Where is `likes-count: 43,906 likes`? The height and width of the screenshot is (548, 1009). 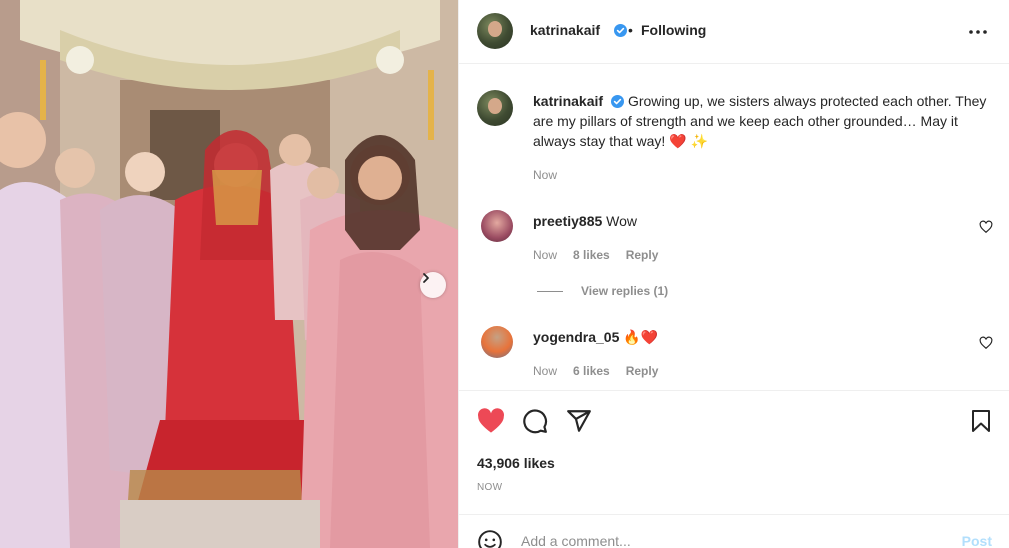
likes-count: 43,906 likes is located at coordinates (516, 463).